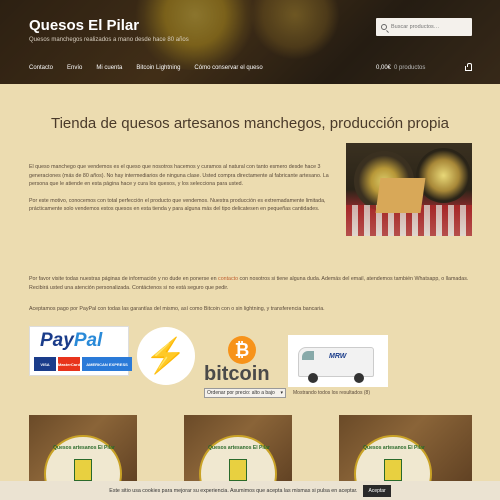 This screenshot has width=500, height=500. I want to click on result-count: Mostrando todos los resultados (8), so click(331, 393).